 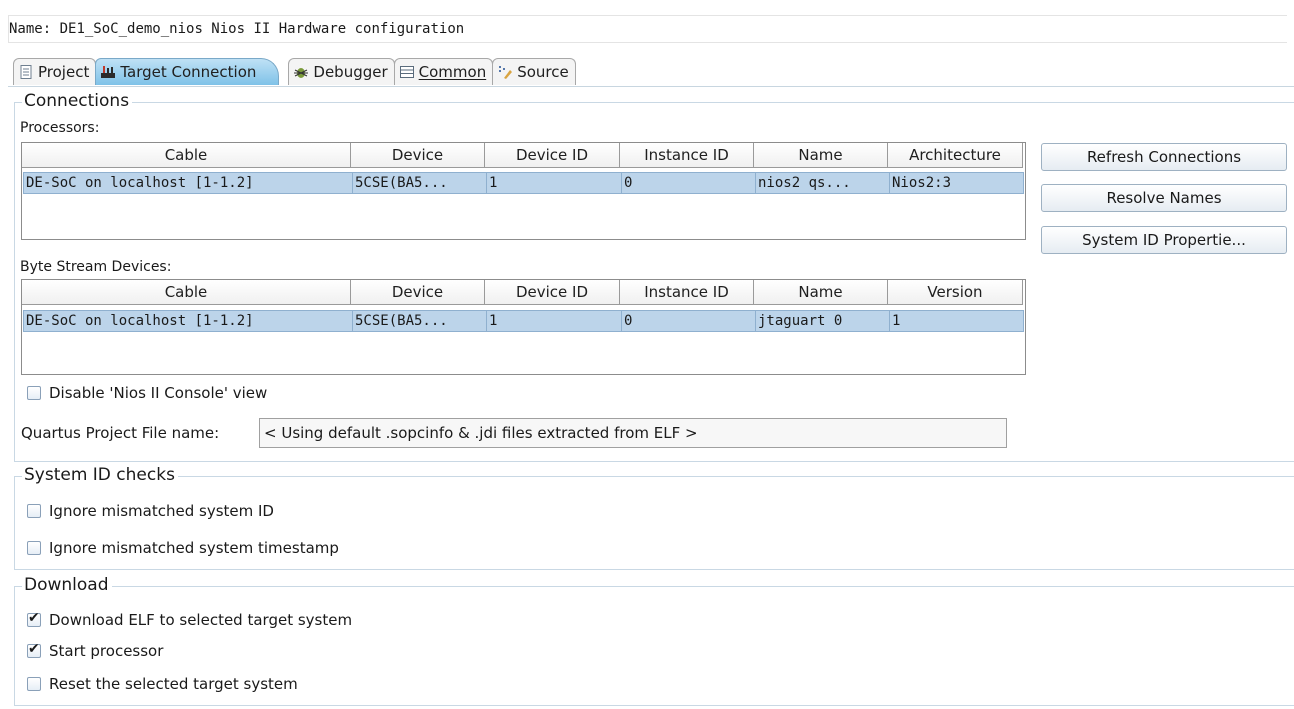 What do you see at coordinates (505, 72) in the screenshot?
I see `source-icon` at bounding box center [505, 72].